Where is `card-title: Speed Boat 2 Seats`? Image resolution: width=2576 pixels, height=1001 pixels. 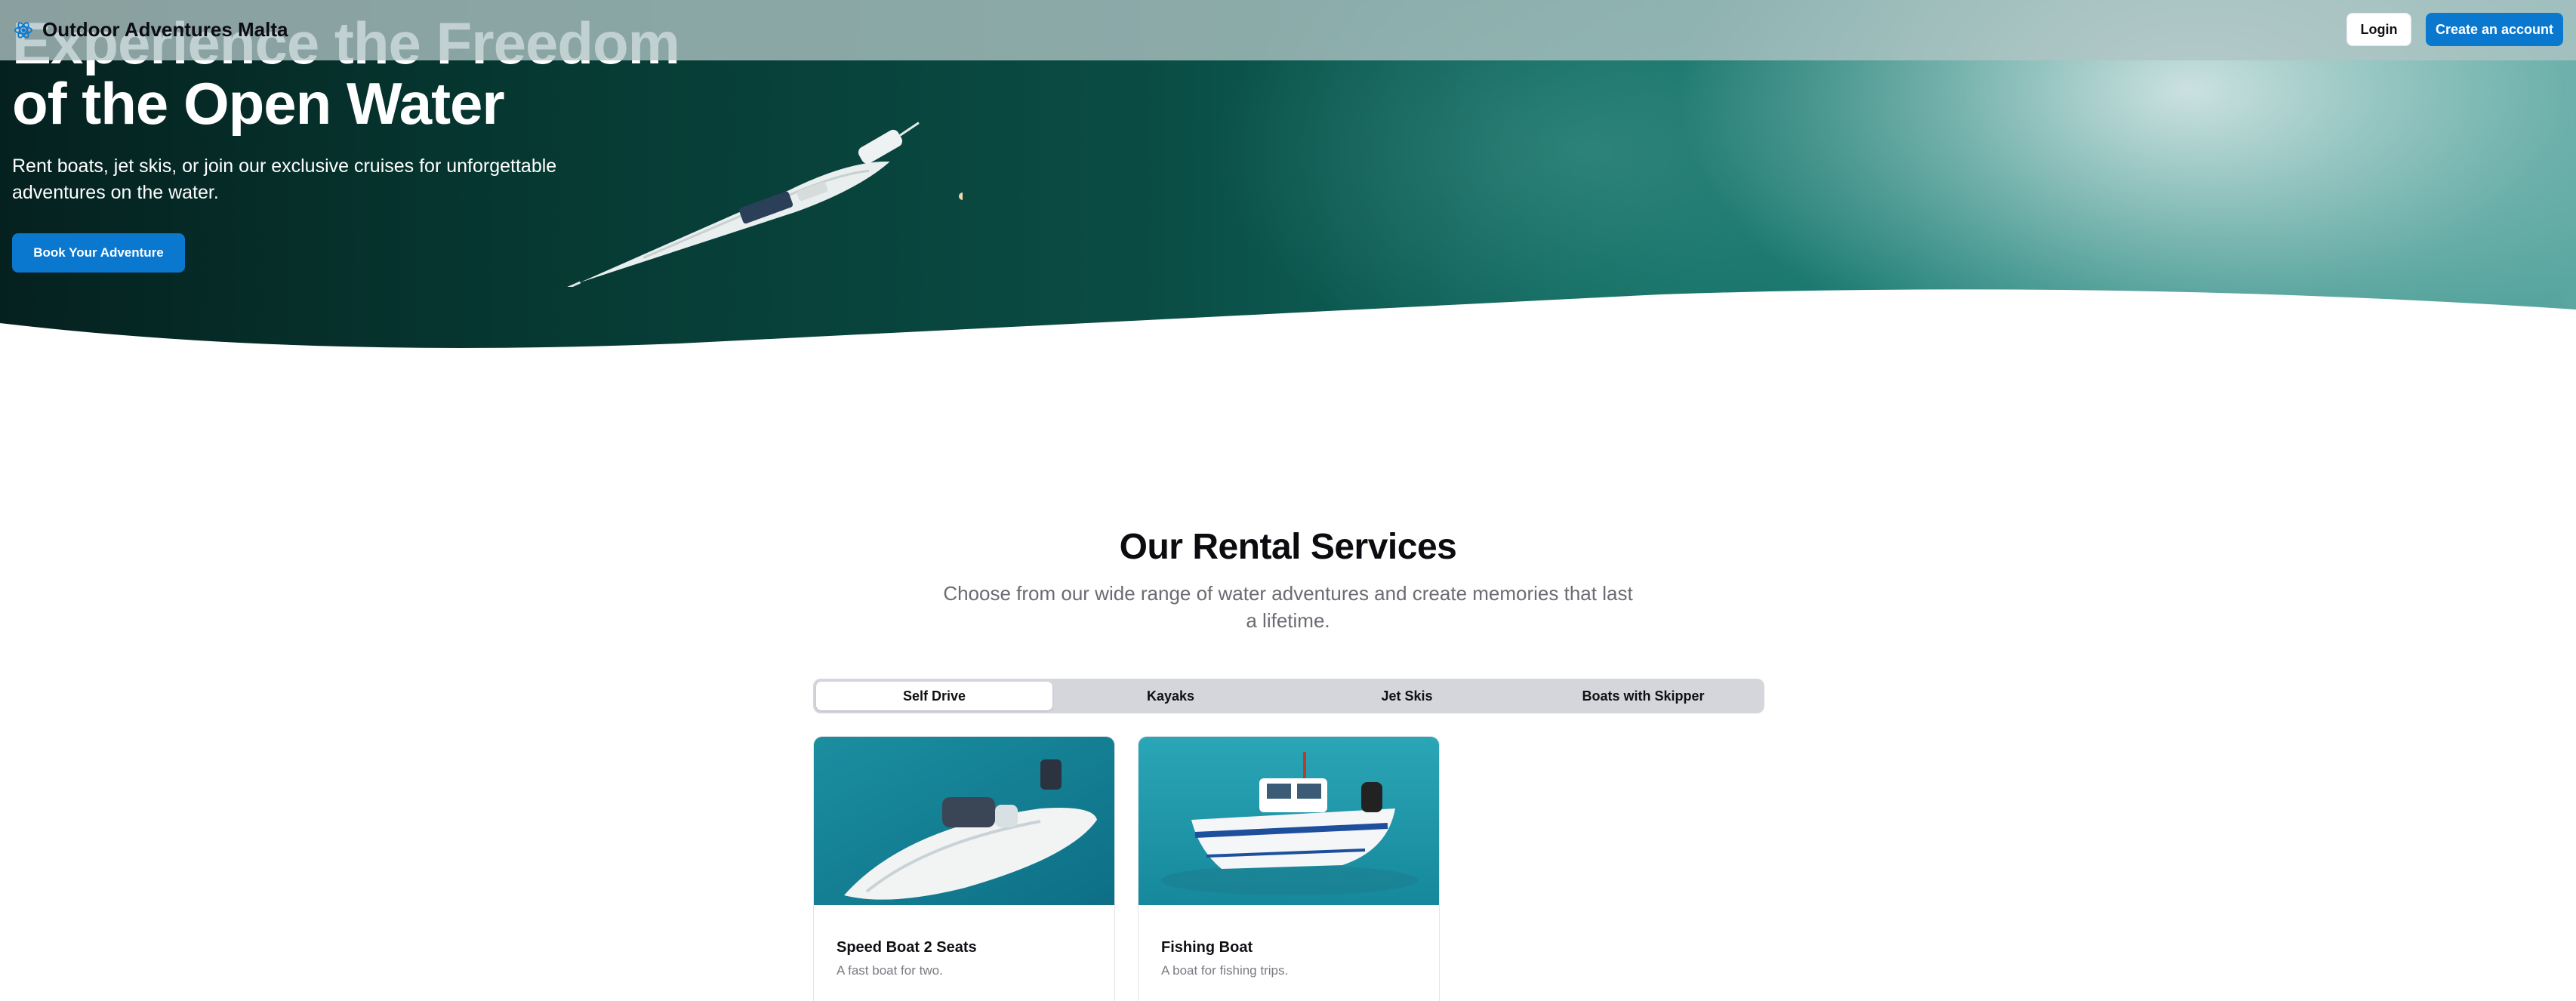 card-title: Speed Boat 2 Seats is located at coordinates (907, 947).